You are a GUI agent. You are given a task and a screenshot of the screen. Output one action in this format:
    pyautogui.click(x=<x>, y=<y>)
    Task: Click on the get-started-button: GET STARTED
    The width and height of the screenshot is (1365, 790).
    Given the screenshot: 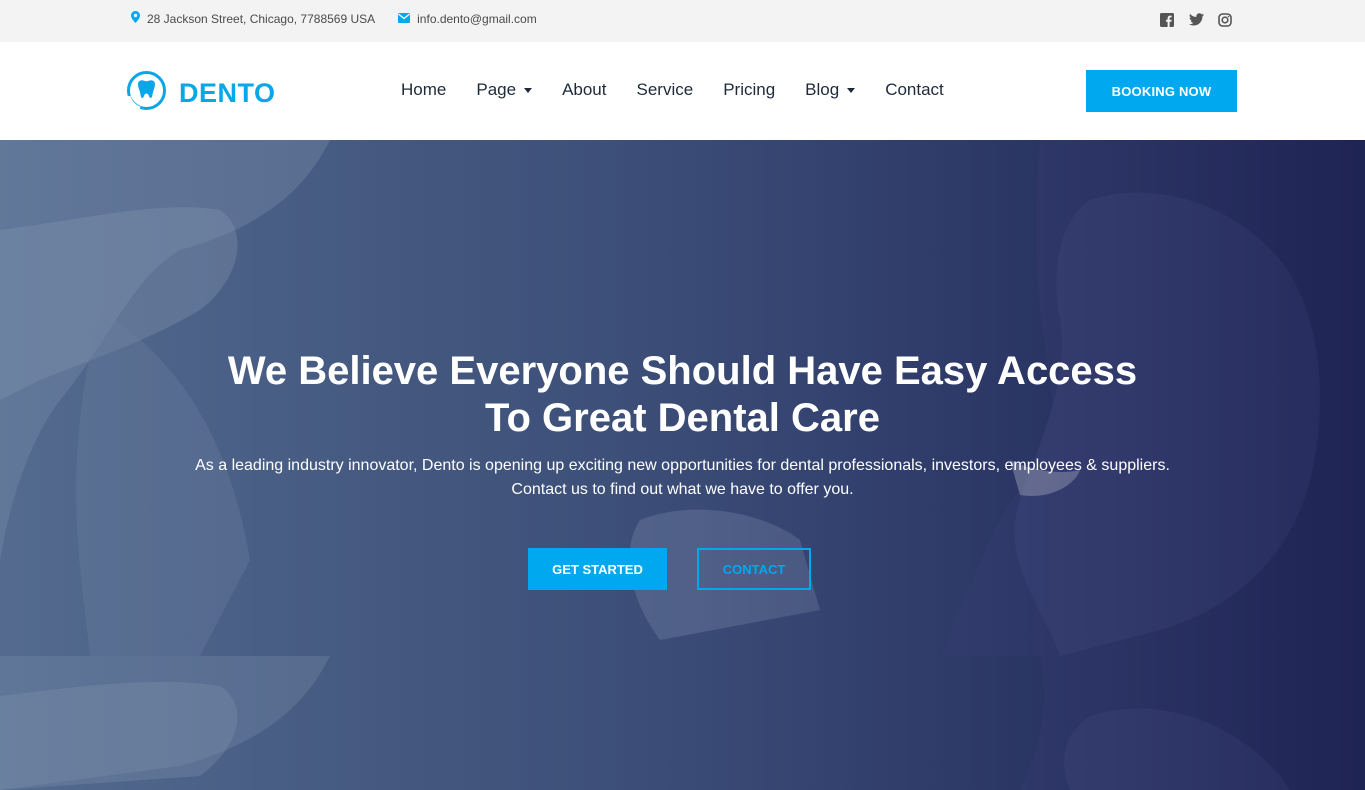 What is the action you would take?
    pyautogui.click(x=597, y=569)
    